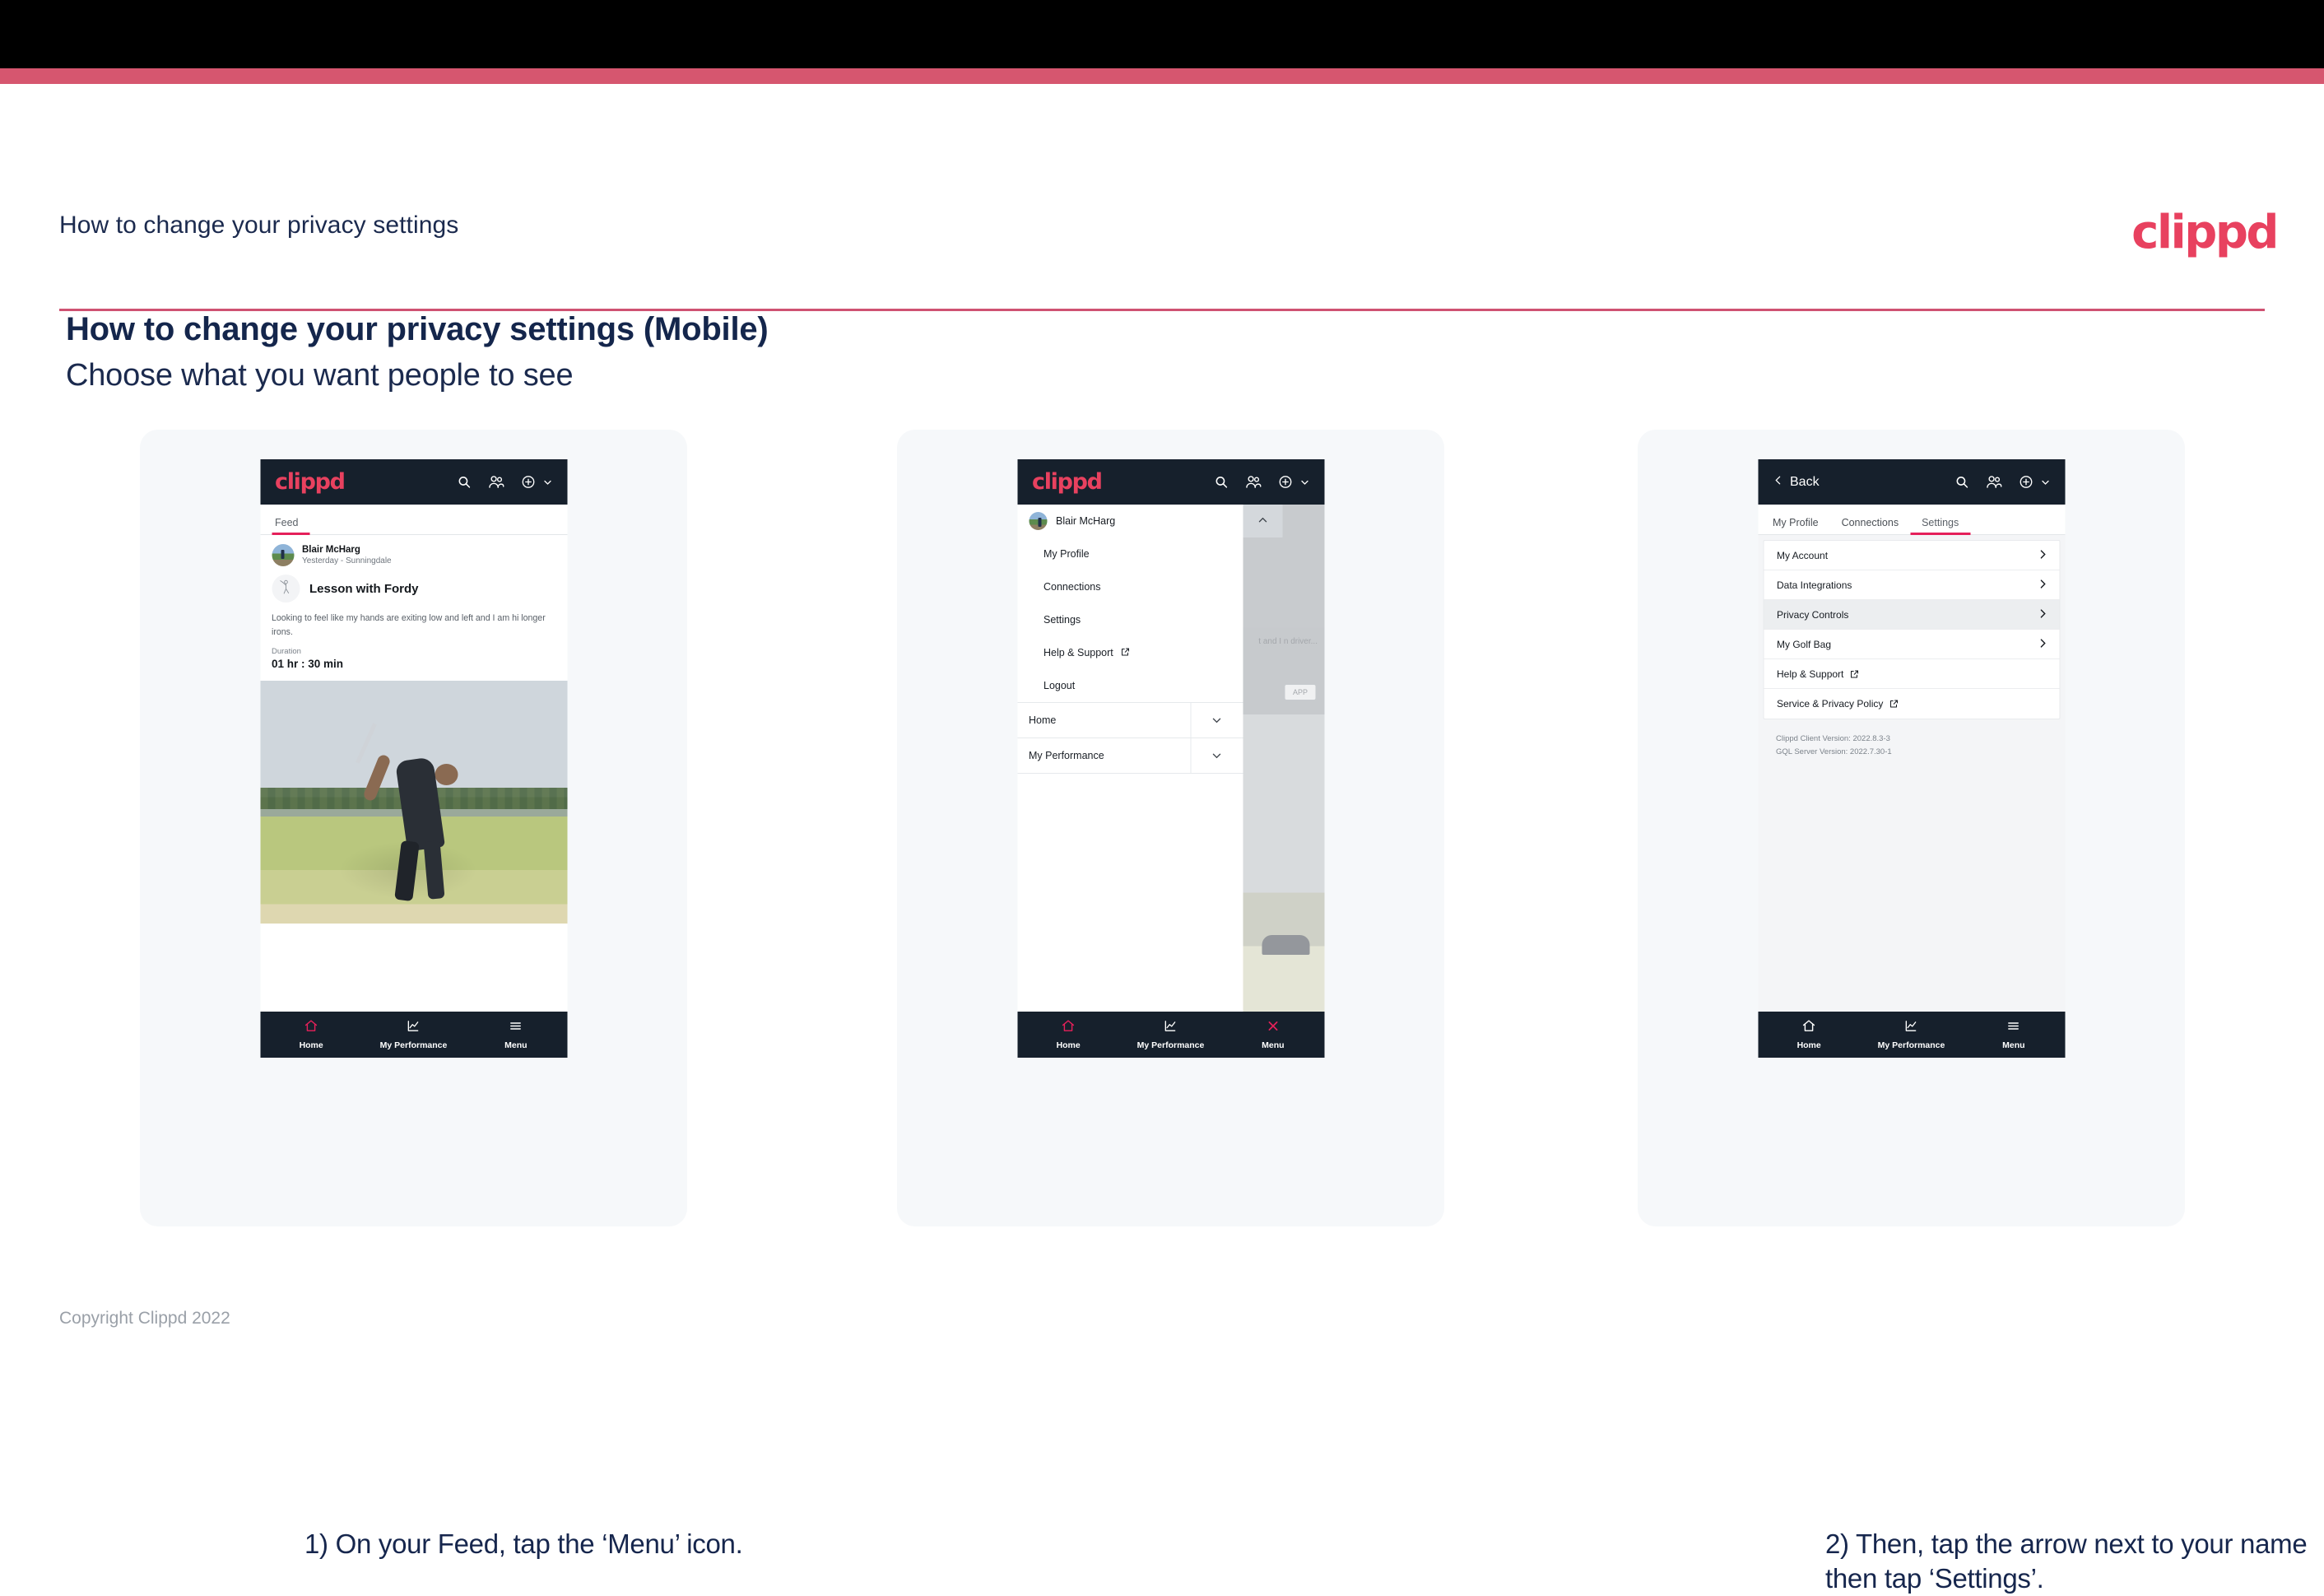 This screenshot has height=1596, width=2324. Describe the element at coordinates (1285, 945) in the screenshot. I see `golfer-cap-decor` at that location.